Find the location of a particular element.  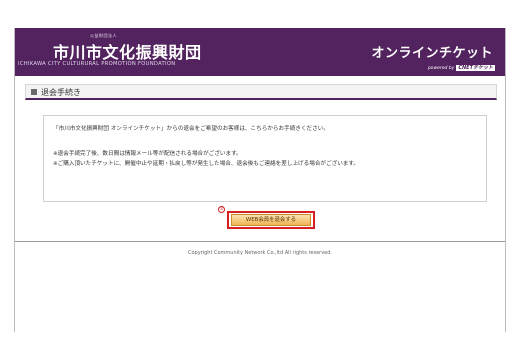

section-heading: 退会手続き is located at coordinates (261, 92).